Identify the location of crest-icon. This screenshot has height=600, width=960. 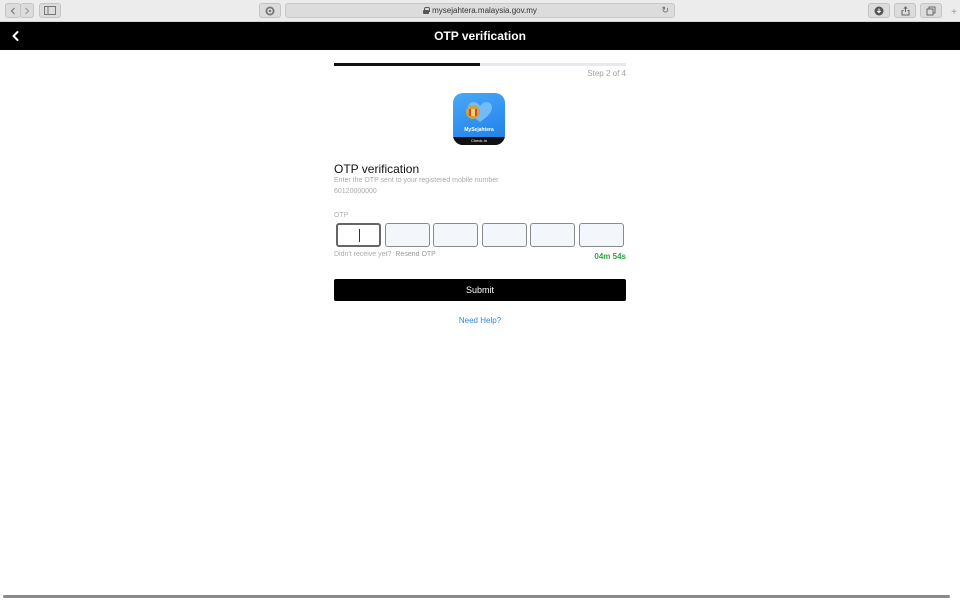
(473, 112).